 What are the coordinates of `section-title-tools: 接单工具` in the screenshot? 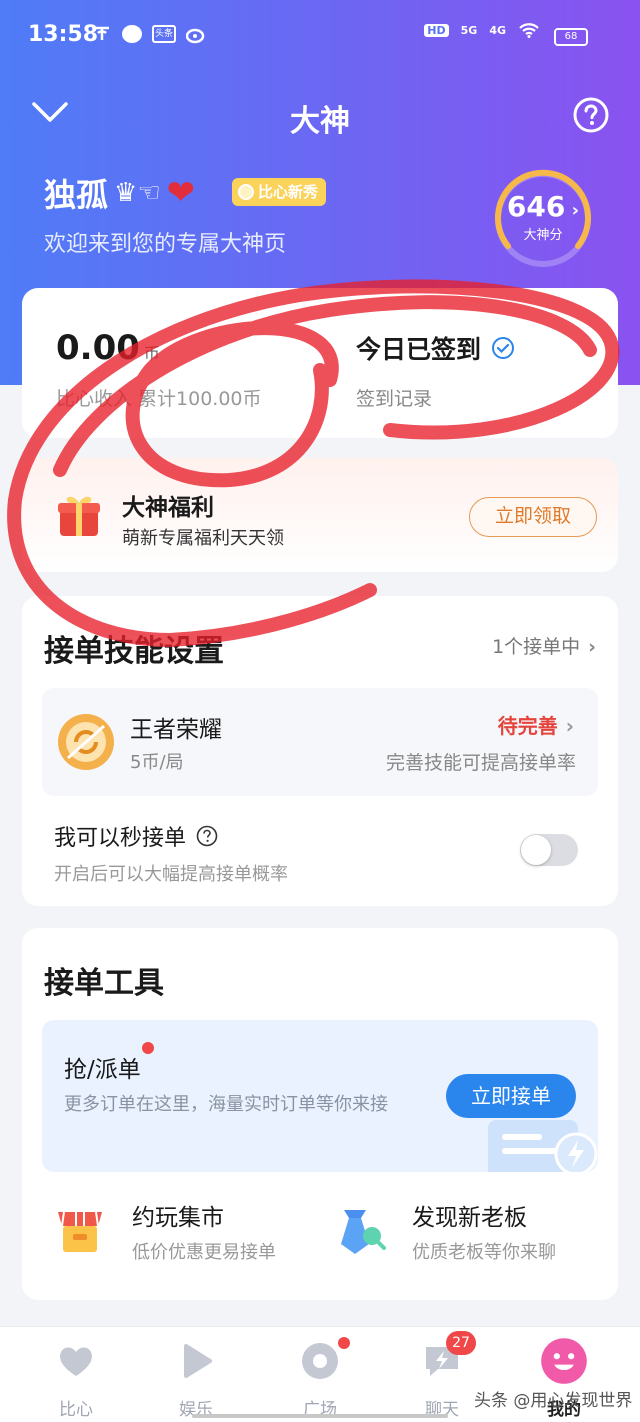 It's located at (104, 983).